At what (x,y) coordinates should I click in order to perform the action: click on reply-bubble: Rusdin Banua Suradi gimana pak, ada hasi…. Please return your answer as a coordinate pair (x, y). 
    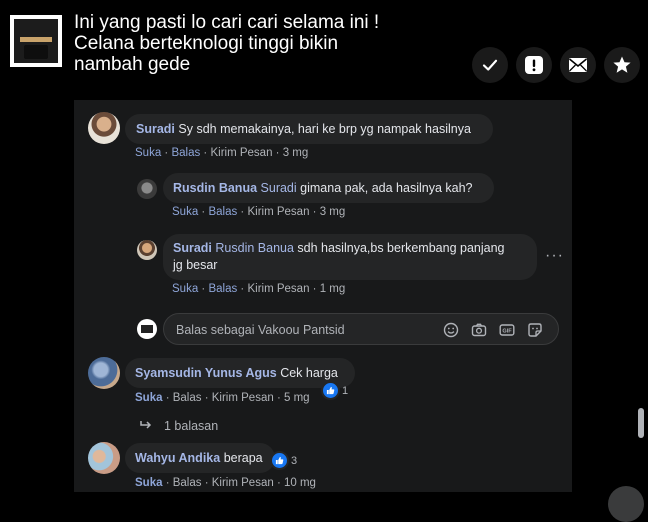
    Looking at the image, I should click on (328, 188).